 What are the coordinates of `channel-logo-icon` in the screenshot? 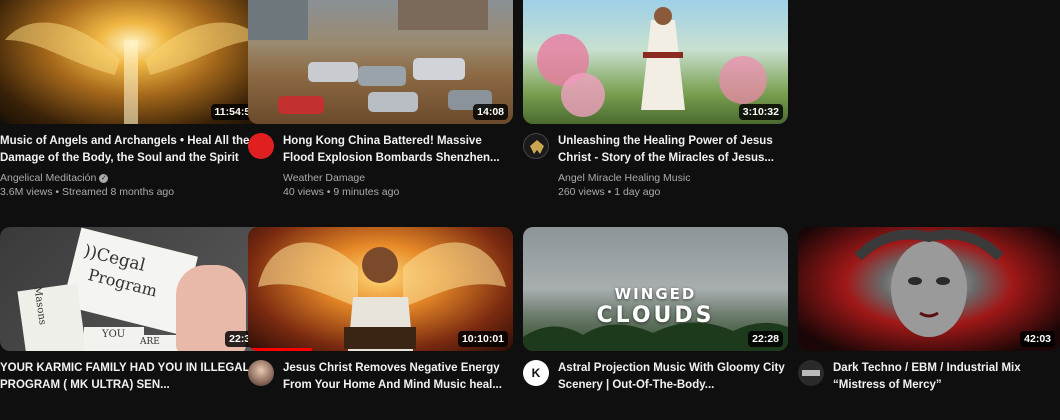 It's located at (811, 373).